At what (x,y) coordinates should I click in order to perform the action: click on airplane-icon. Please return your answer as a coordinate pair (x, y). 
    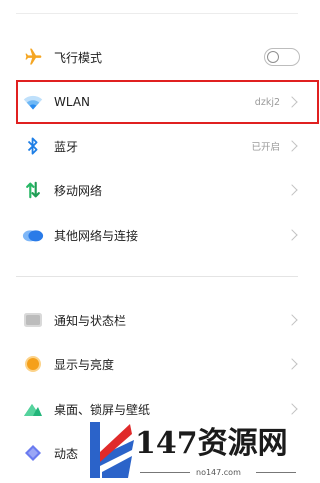
    Looking at the image, I should click on (33, 57).